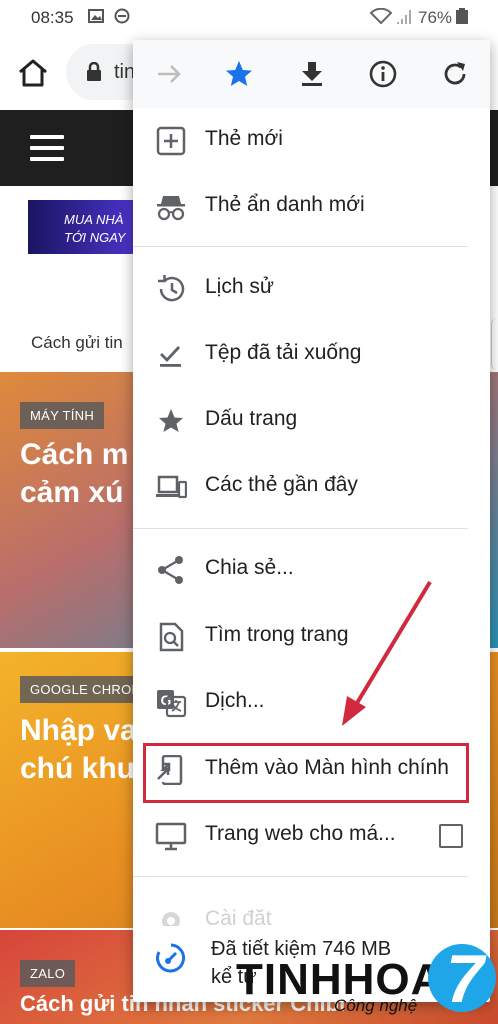 The width and height of the screenshot is (498, 1024). I want to click on desktop-site-checkbox, so click(451, 836).